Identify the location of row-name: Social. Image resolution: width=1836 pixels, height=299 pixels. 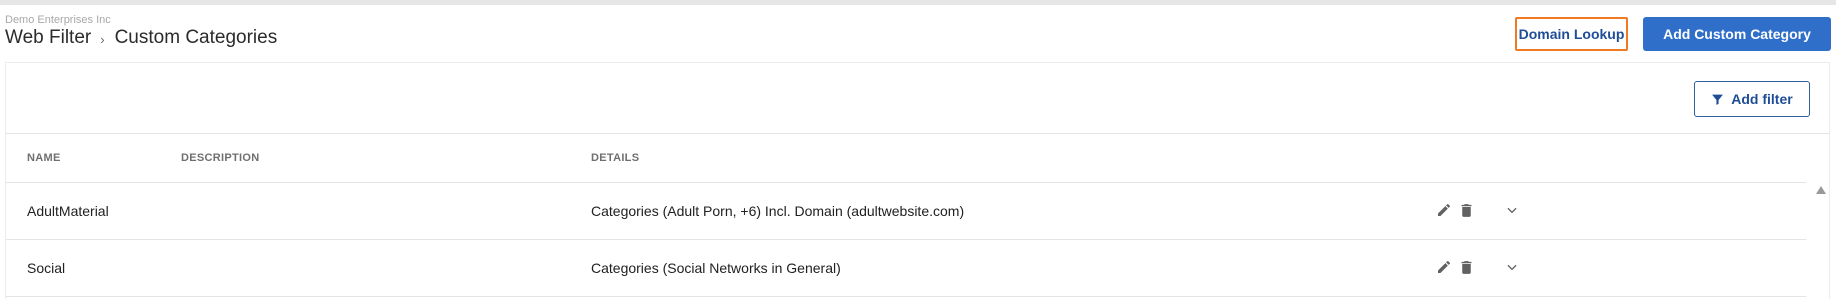
(46, 268).